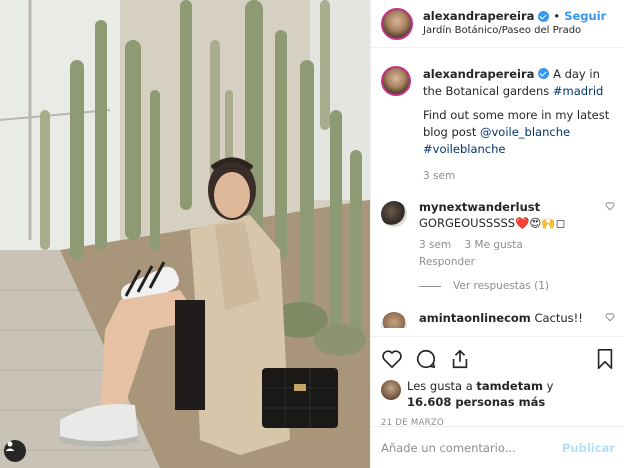 This screenshot has width=624, height=468. Describe the element at coordinates (494, 245) in the screenshot. I see `comment-like-count: 3 Me gusta` at that location.